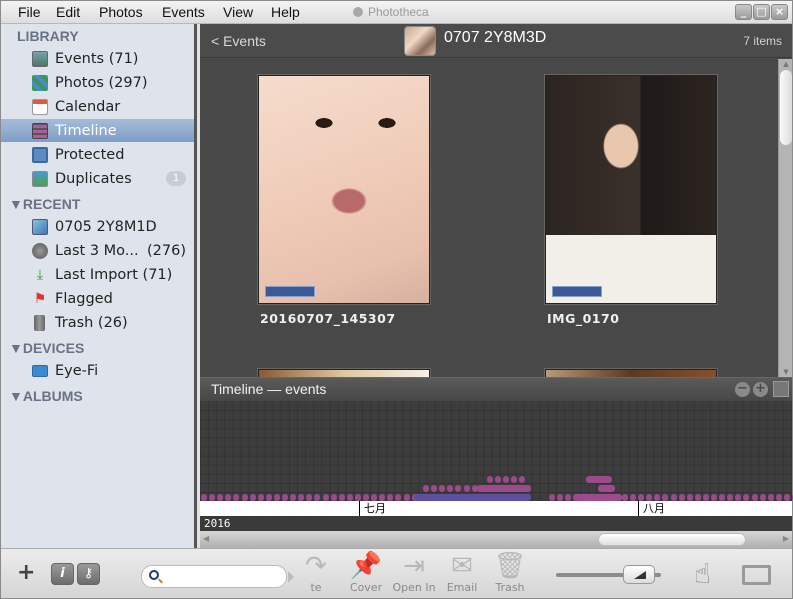 The height and width of the screenshot is (599, 793). Describe the element at coordinates (781, 389) in the screenshot. I see `histogram-icon` at that location.